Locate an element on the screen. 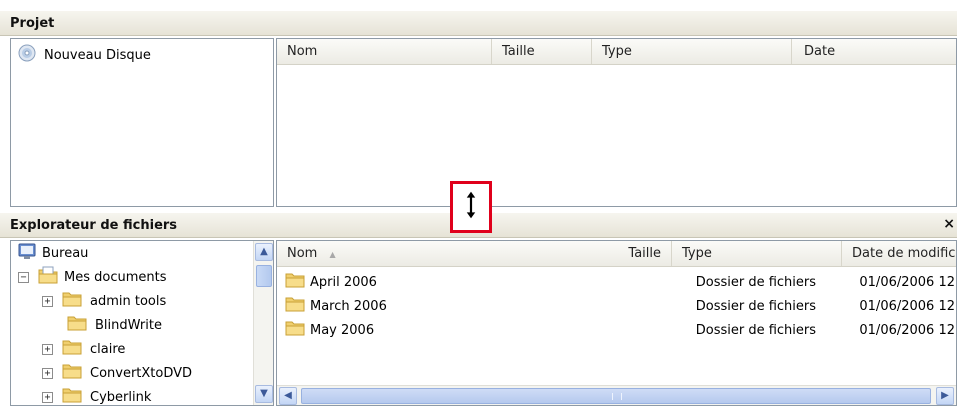 The width and height of the screenshot is (957, 406). tree-item-convertxtodvd: + ConvertXtoDVD is located at coordinates (117, 373).